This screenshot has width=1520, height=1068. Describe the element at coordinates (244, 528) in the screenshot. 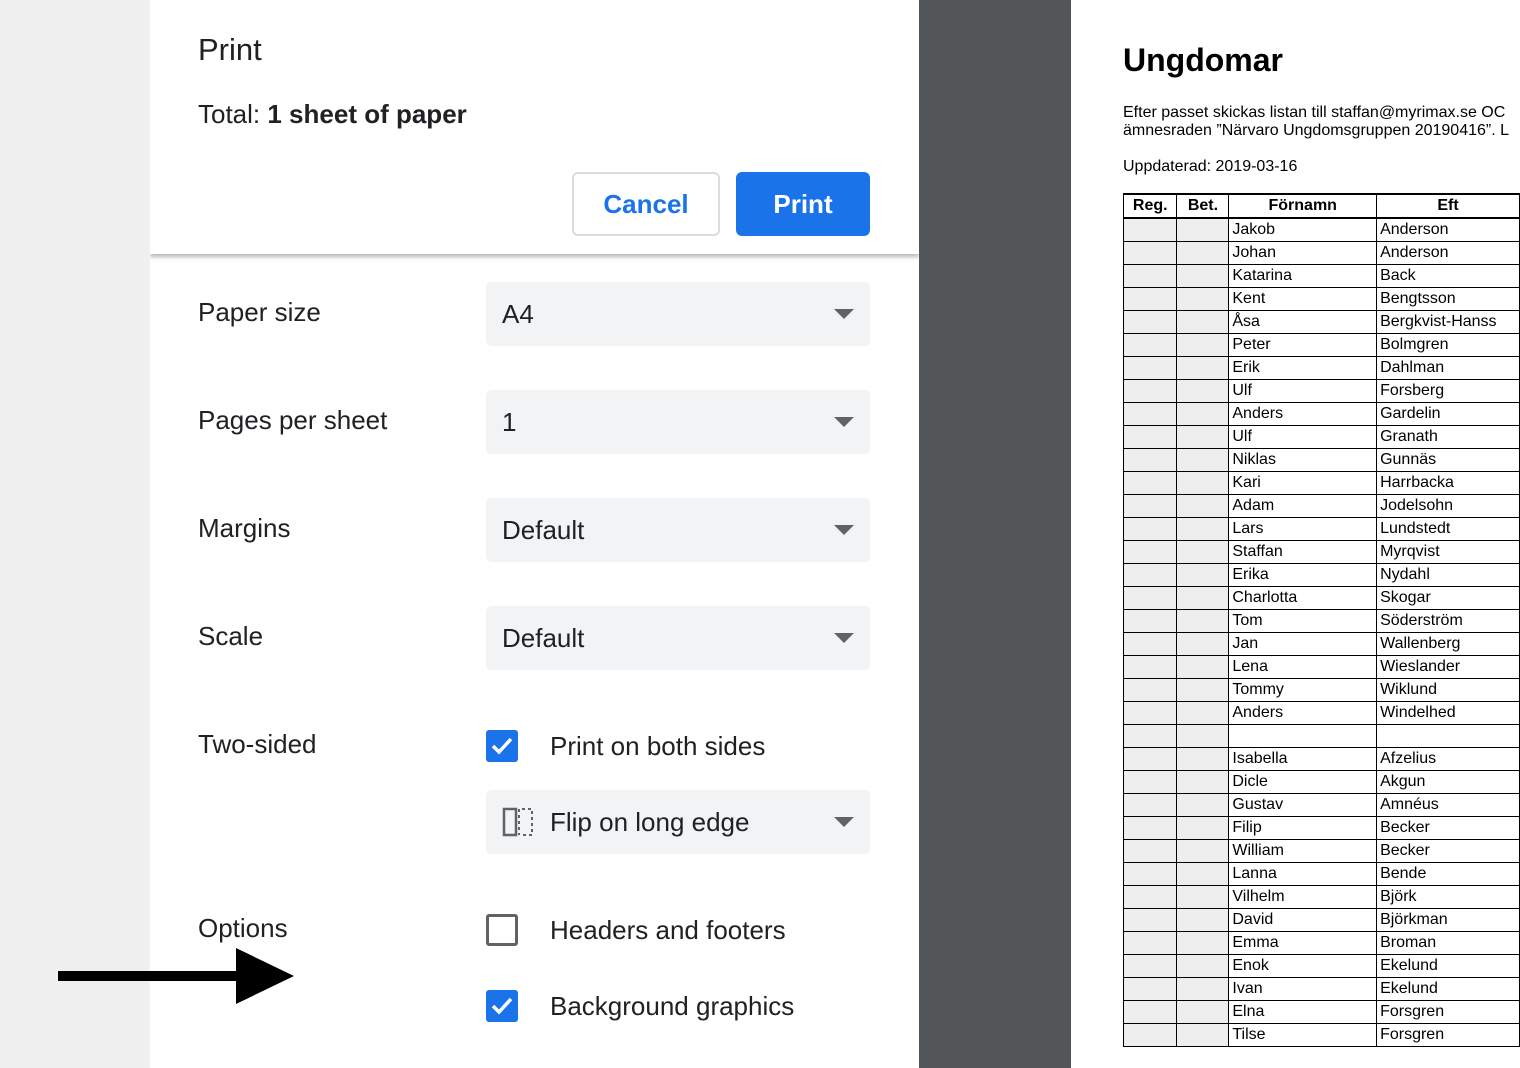

I see `margins-label: Margins` at that location.